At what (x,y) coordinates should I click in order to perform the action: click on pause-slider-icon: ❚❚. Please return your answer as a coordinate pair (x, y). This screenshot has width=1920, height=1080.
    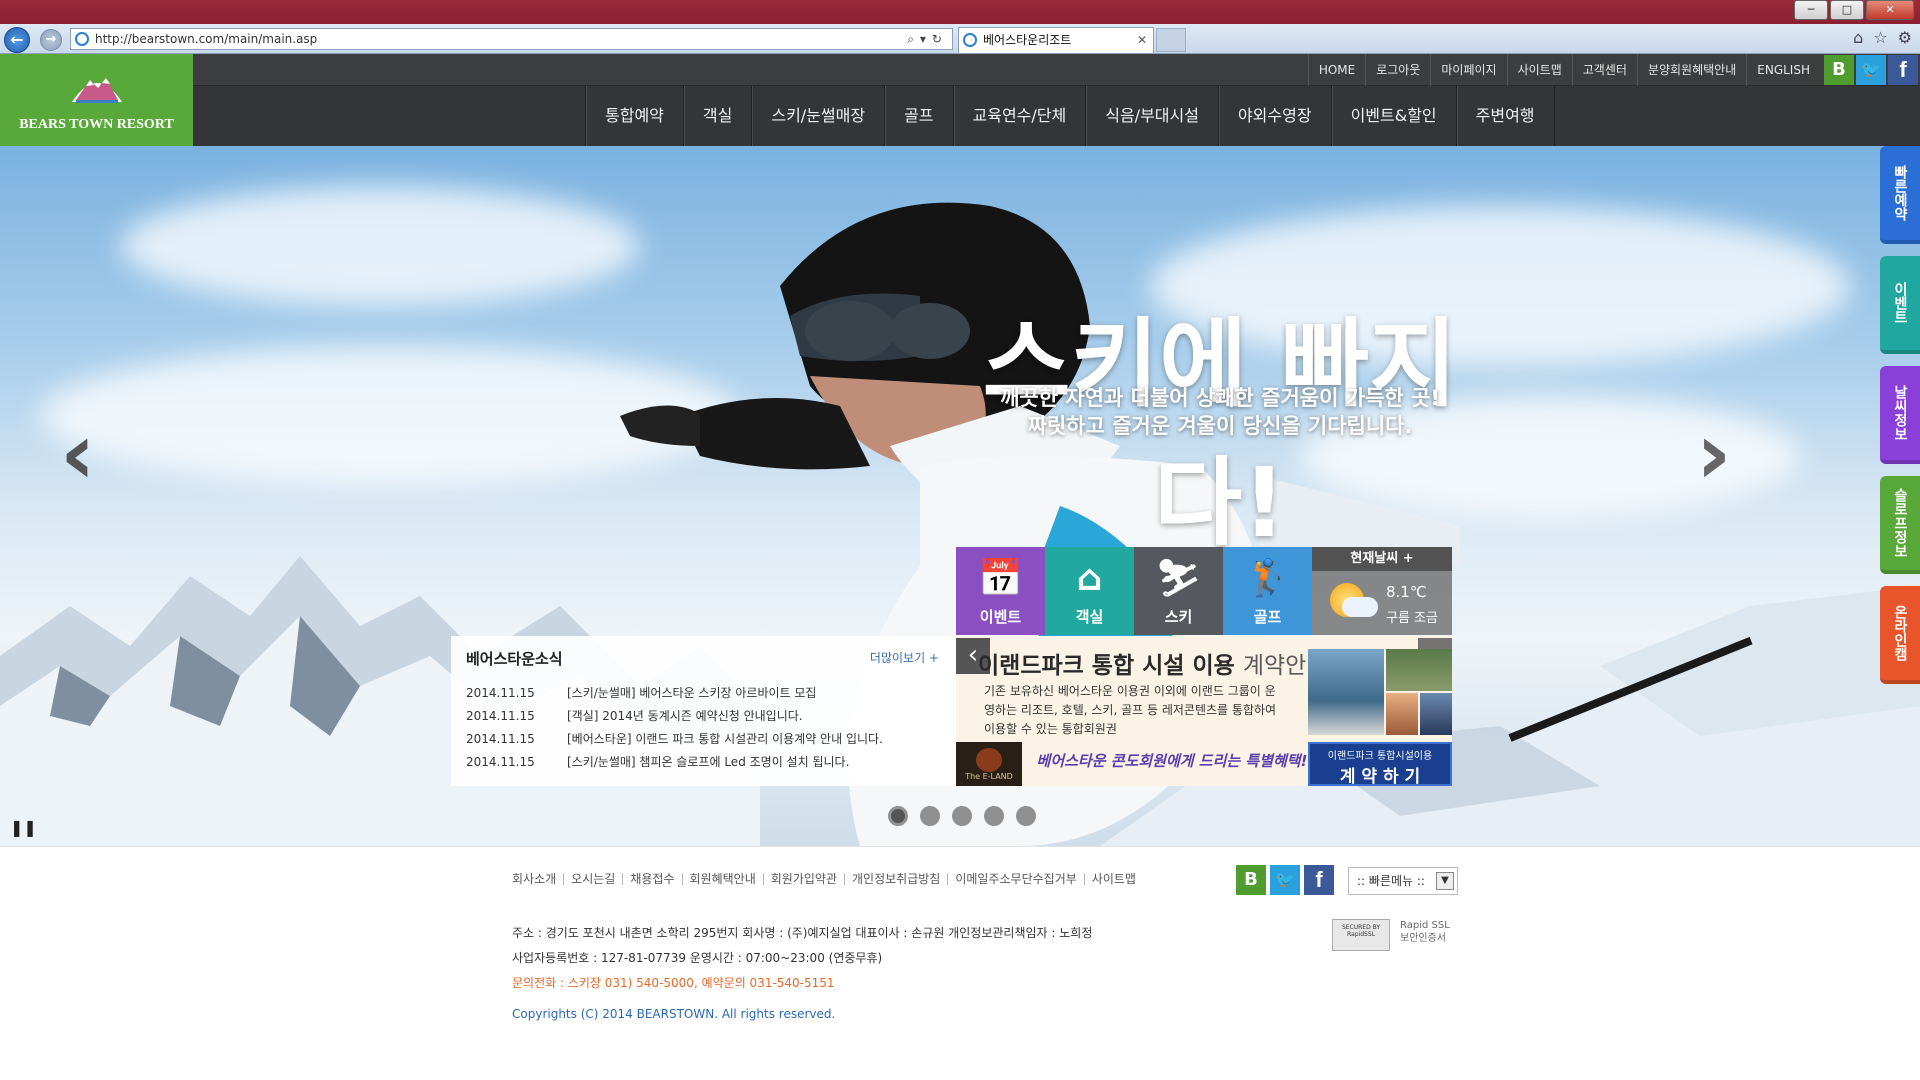
    Looking at the image, I should click on (23, 827).